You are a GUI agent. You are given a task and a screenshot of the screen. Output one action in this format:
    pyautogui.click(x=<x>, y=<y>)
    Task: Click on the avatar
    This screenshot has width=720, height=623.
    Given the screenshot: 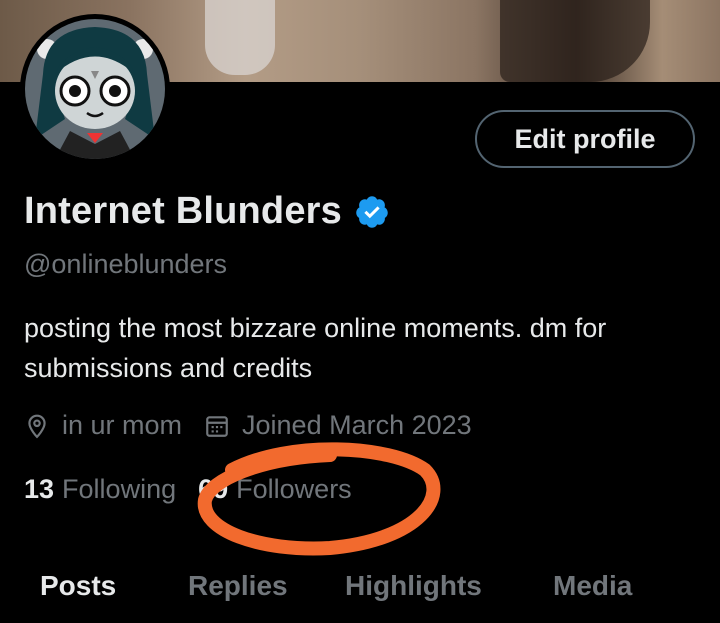 What is the action you would take?
    pyautogui.click(x=95, y=89)
    